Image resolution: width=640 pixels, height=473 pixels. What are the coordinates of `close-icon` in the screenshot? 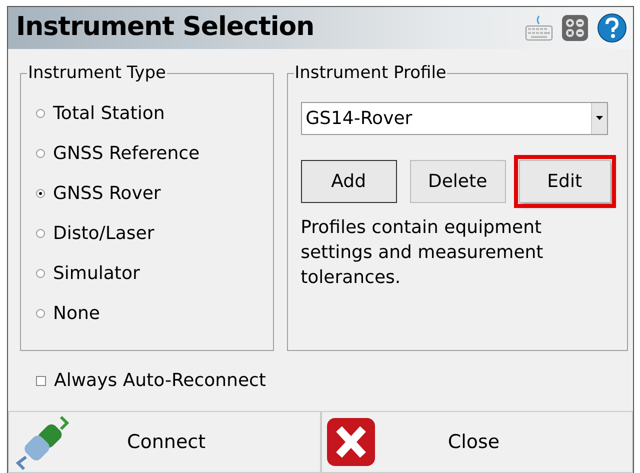 It's located at (351, 442).